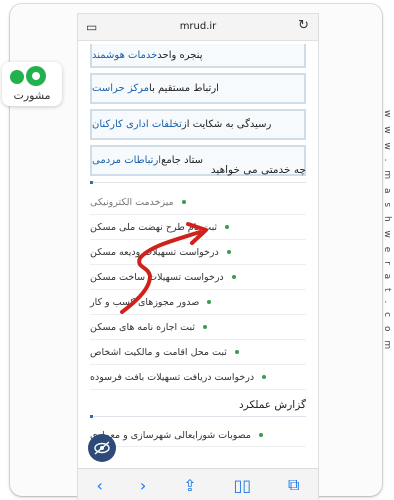  Describe the element at coordinates (243, 485) in the screenshot. I see `bookmarks-icon: ▯▯` at that location.